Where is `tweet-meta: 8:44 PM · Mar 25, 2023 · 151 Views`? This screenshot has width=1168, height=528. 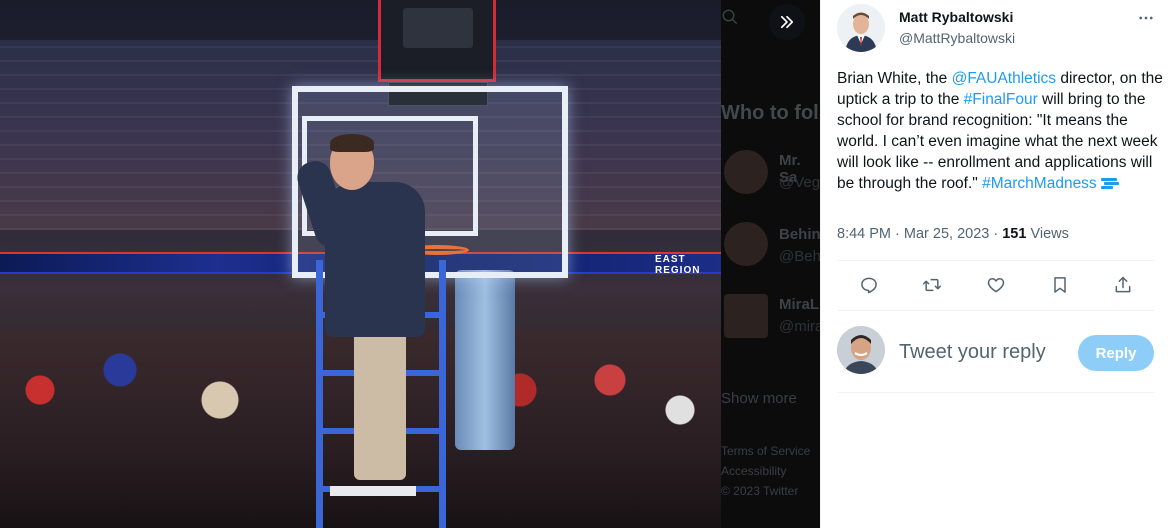
tweet-meta: 8:44 PM · Mar 25, 2023 · 151 Views is located at coordinates (953, 234).